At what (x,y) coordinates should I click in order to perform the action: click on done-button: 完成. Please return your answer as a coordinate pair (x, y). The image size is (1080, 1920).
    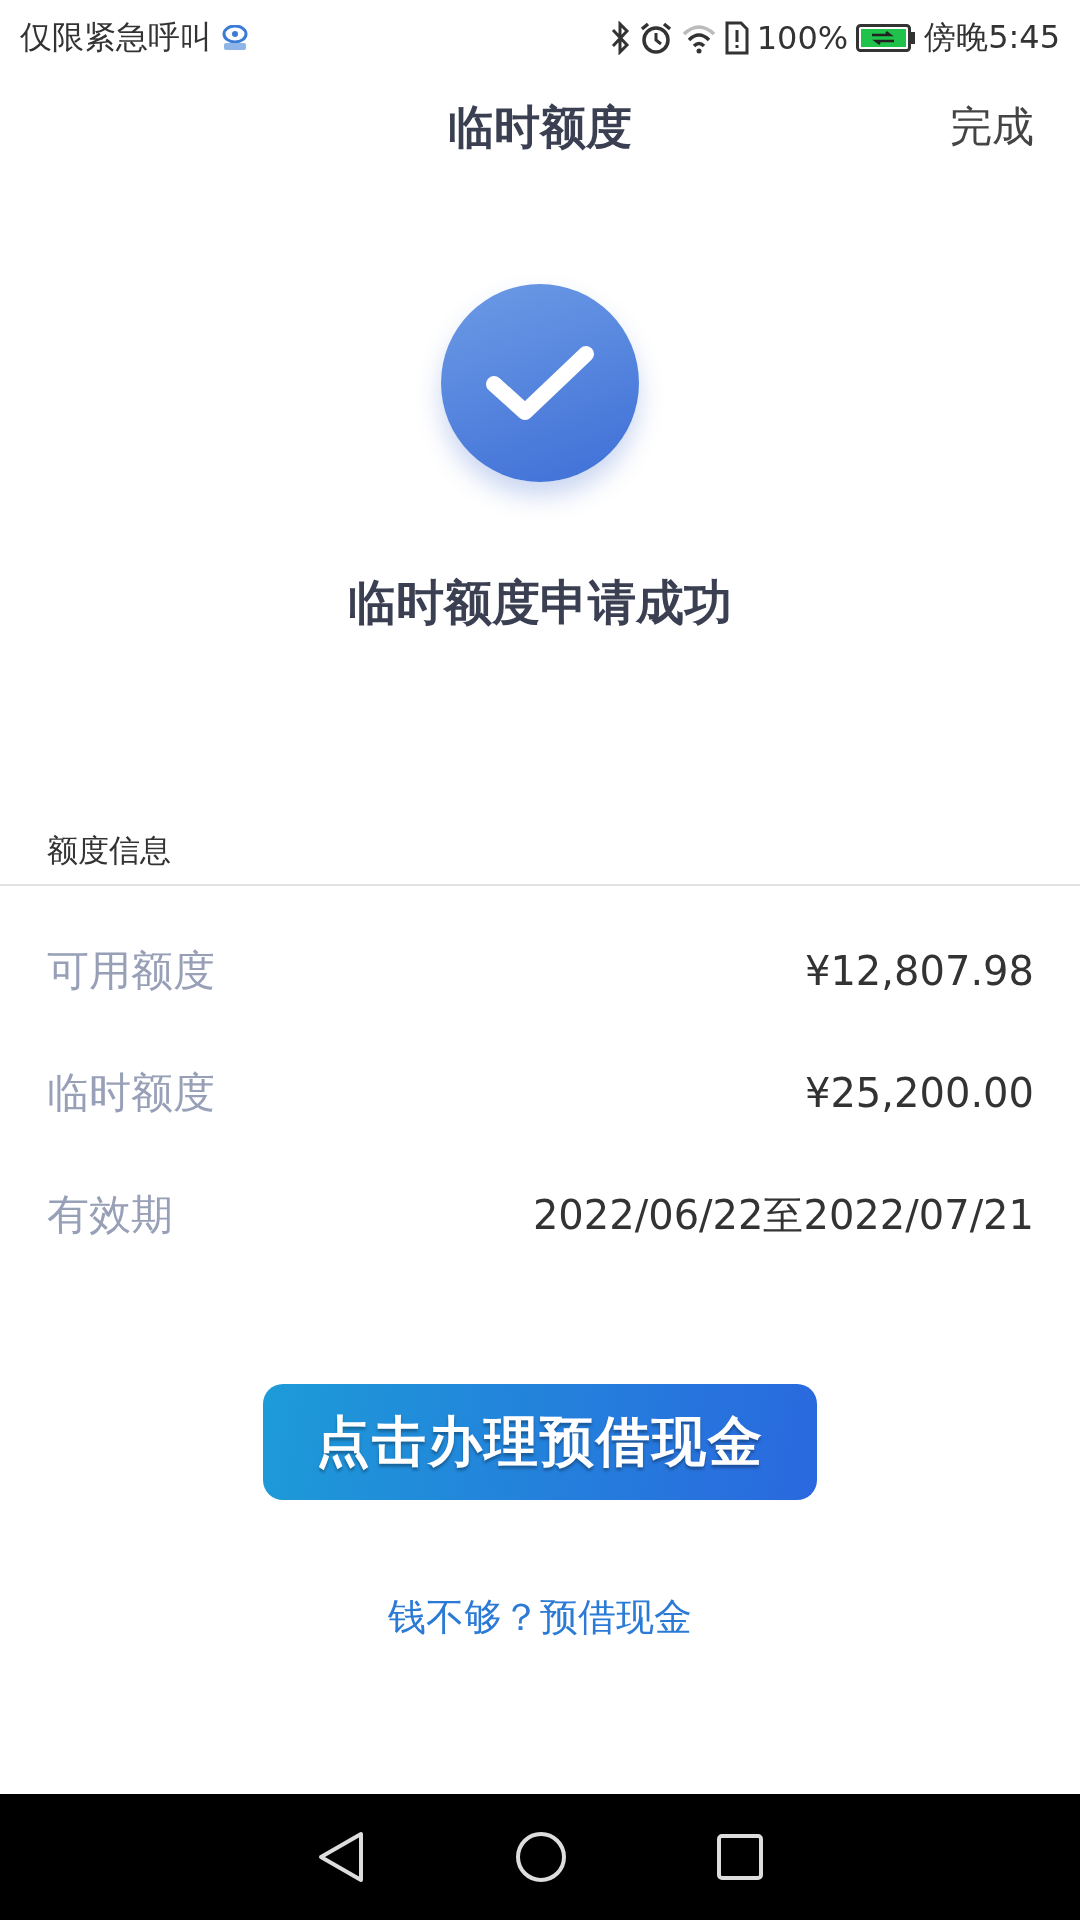
    Looking at the image, I should click on (992, 127).